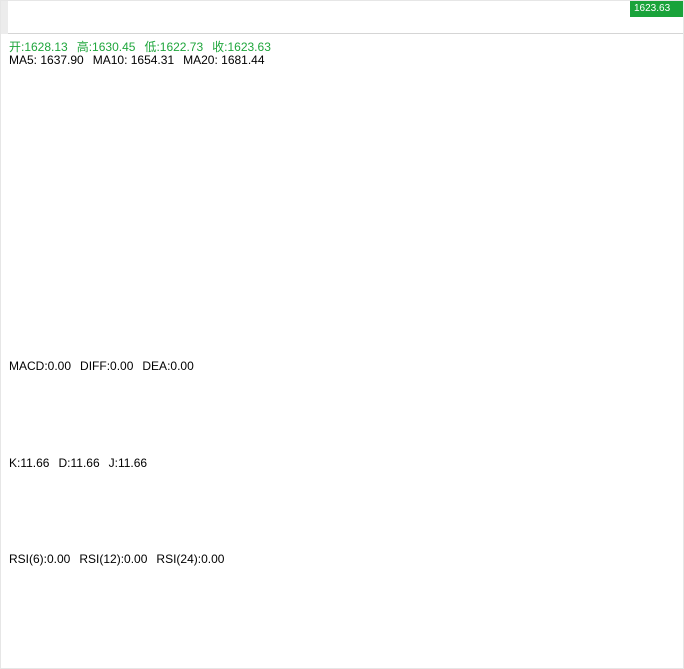  I want to click on macd-legend: MACD:0.00 DIFF:0.00 DEA:0.00, so click(106, 366).